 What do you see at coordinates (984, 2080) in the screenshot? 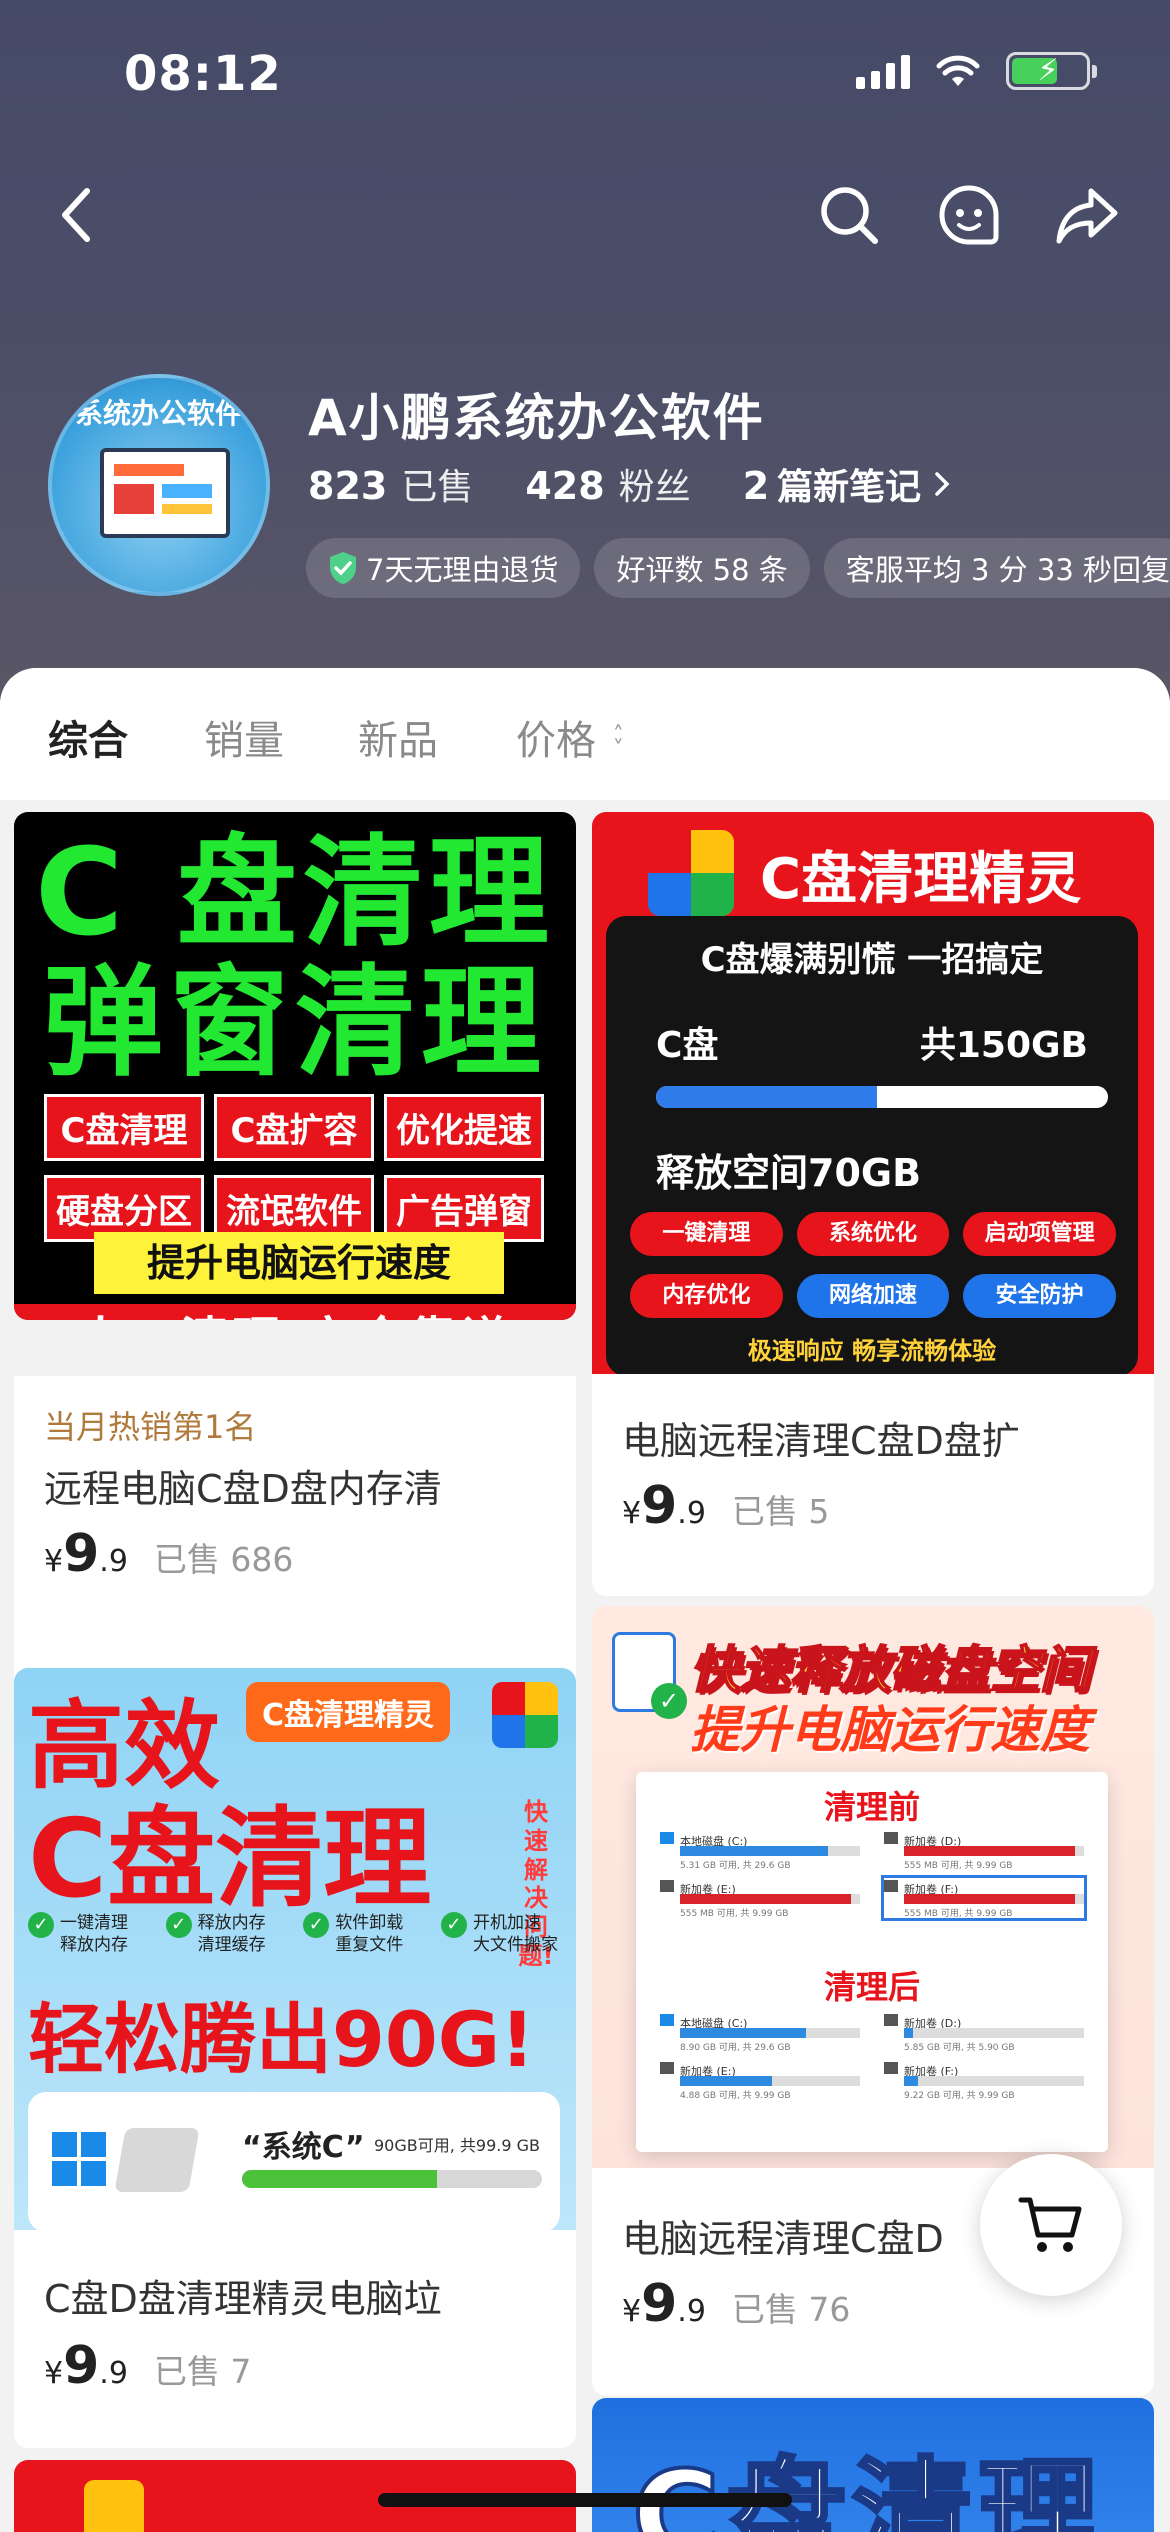
I see `drive-entry: 新加卷 (F:) 9.22 GB 可用, 共 9.99 GB` at bounding box center [984, 2080].